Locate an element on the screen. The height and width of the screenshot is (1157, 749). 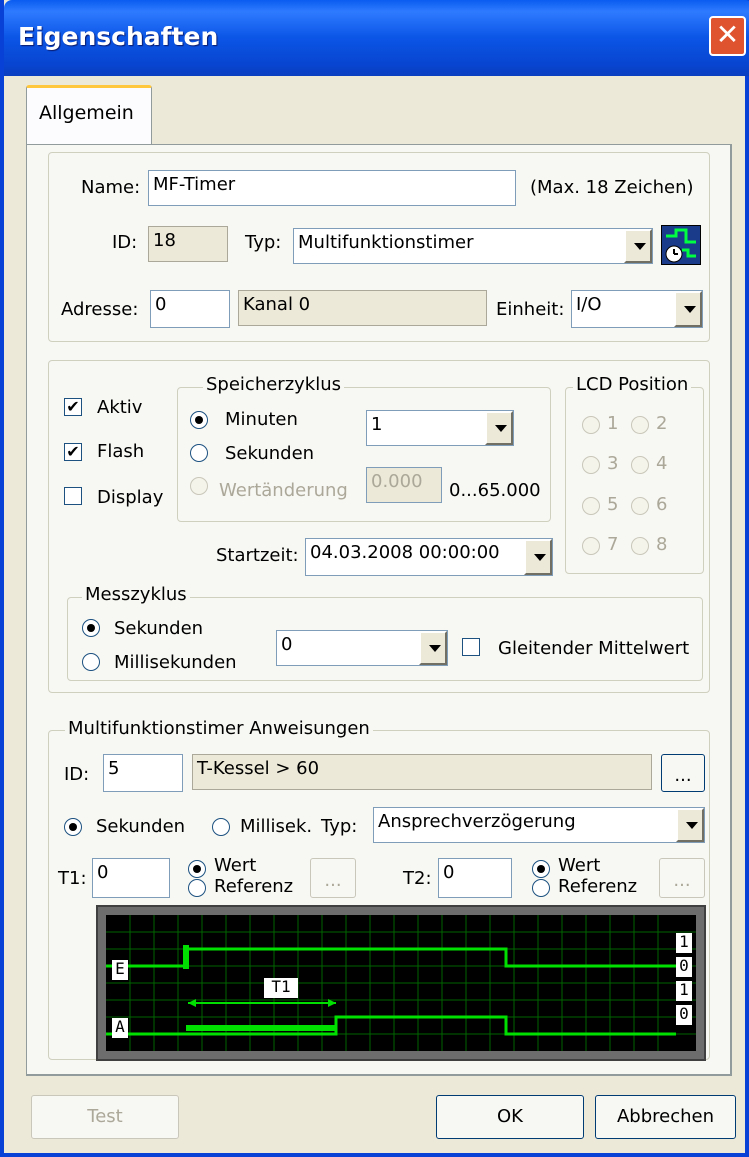
minuten-label: Minuten is located at coordinates (261, 419).